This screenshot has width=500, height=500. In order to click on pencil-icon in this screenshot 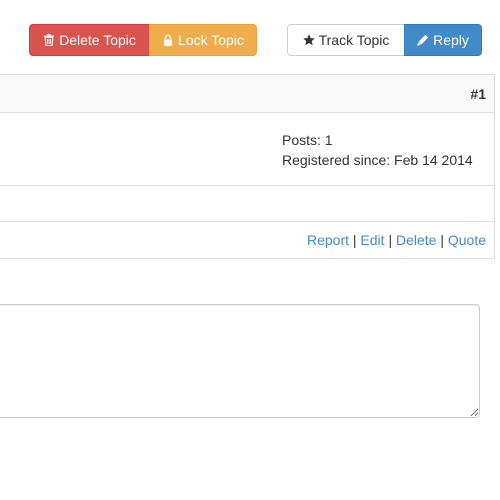, I will do `click(423, 40)`.